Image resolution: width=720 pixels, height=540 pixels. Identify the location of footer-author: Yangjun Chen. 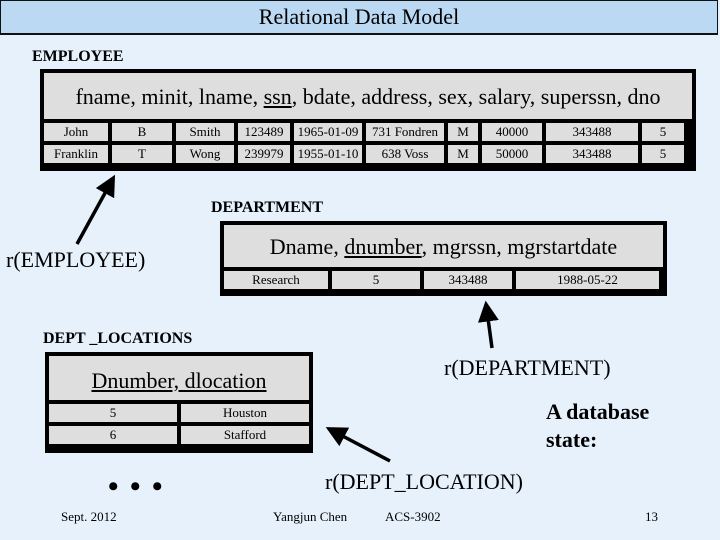
(310, 516).